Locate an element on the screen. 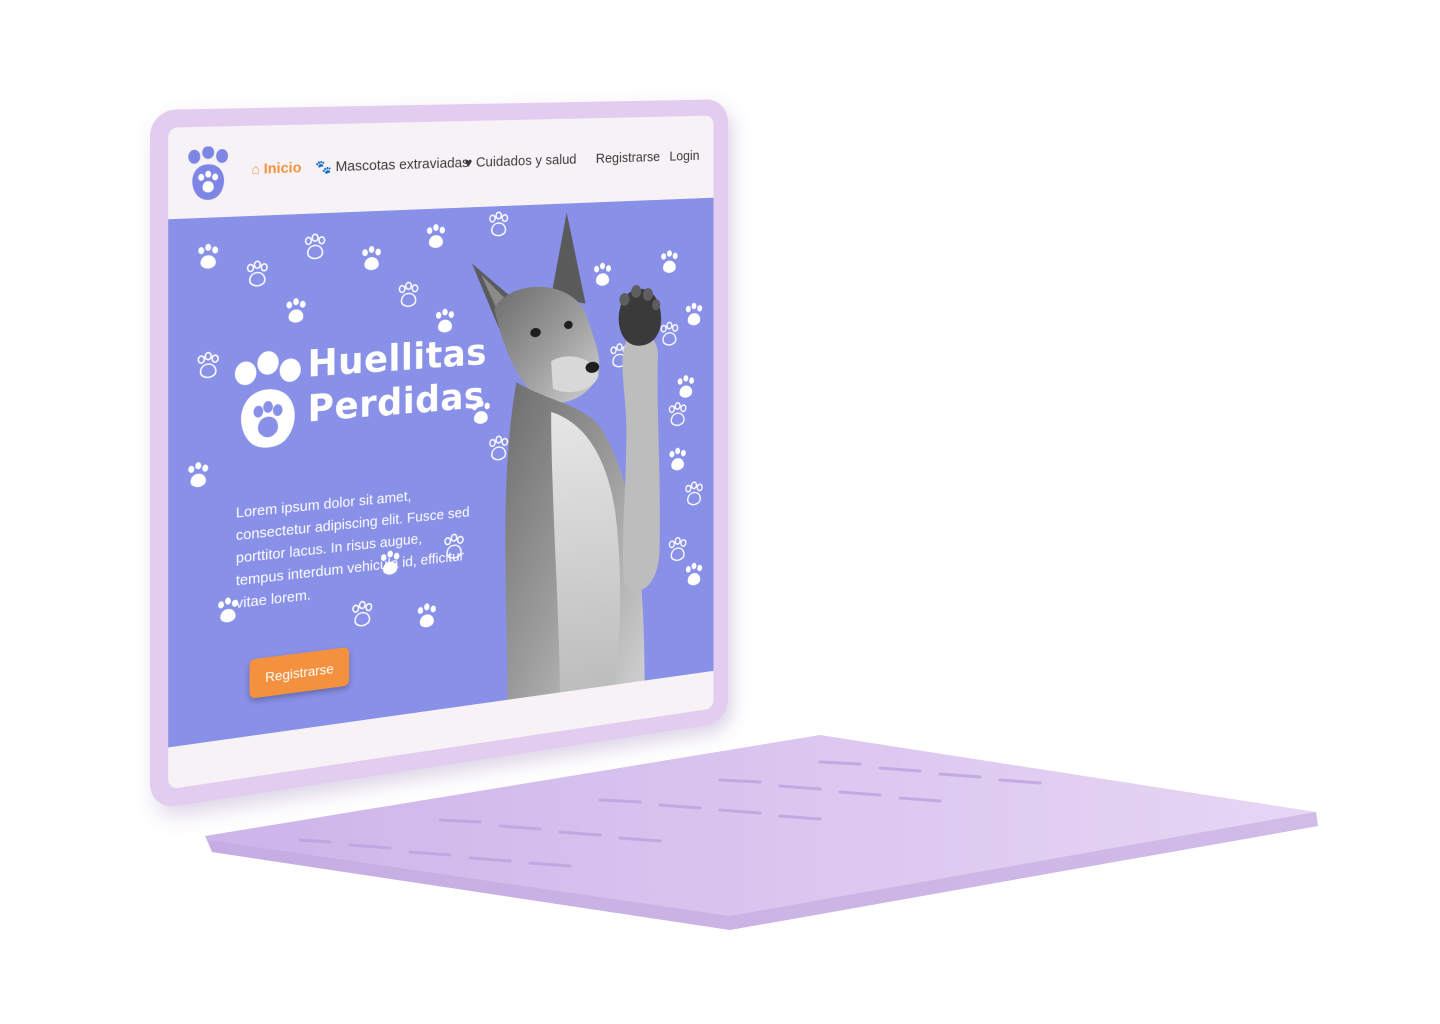 The height and width of the screenshot is (1024, 1440). nav-item-label: Cuidados y salud is located at coordinates (526, 161).